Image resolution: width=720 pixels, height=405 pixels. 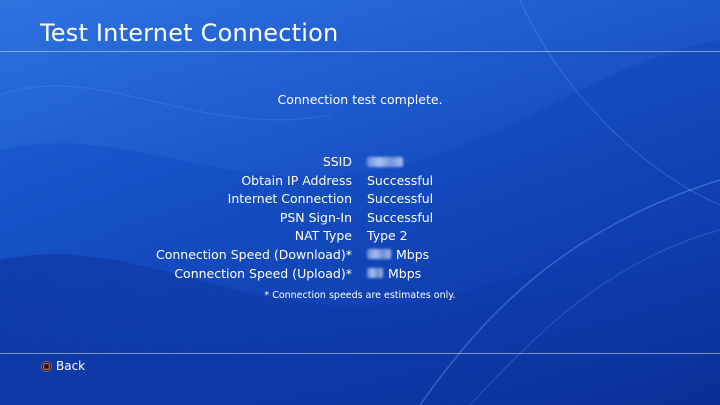 I want to click on redacted-ssid, so click(x=385, y=161).